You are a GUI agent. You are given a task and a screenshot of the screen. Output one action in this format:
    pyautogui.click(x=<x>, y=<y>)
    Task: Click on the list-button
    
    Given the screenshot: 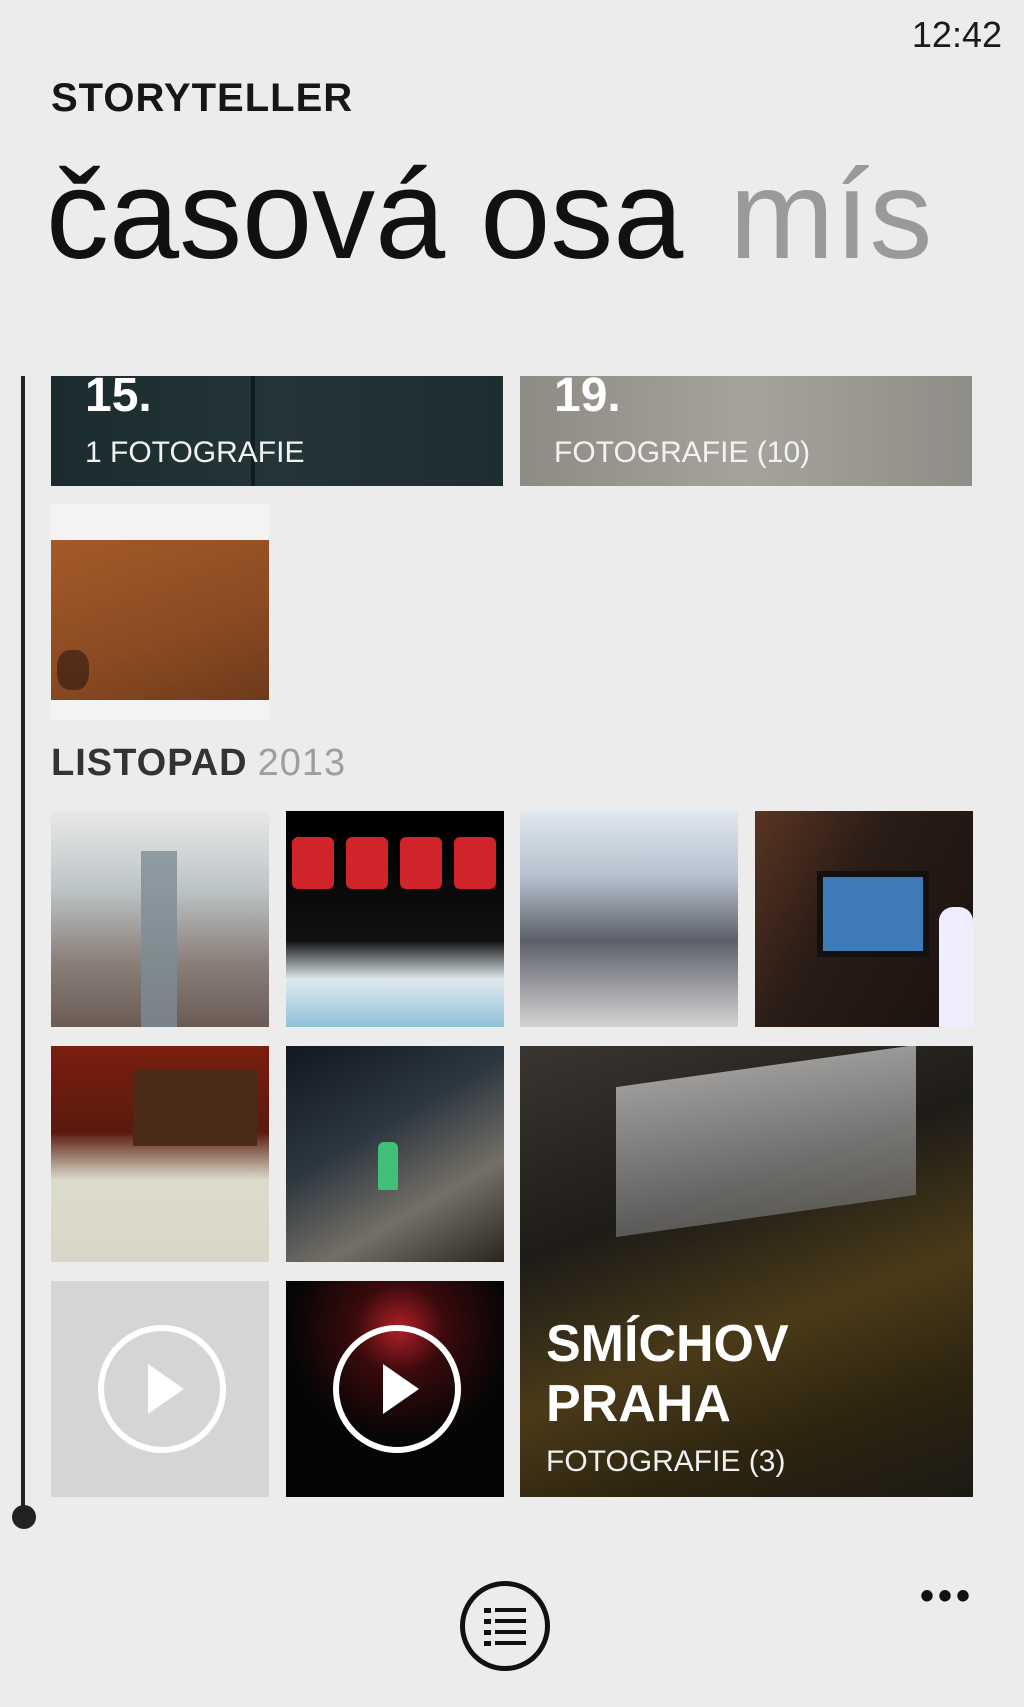 What is the action you would take?
    pyautogui.click(x=505, y=1626)
    